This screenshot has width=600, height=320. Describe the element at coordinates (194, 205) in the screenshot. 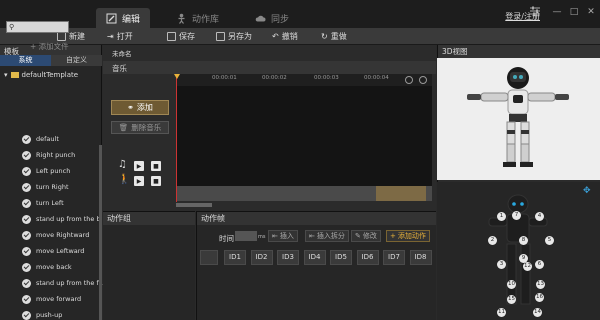

I see `timeline-scrollbar` at that location.